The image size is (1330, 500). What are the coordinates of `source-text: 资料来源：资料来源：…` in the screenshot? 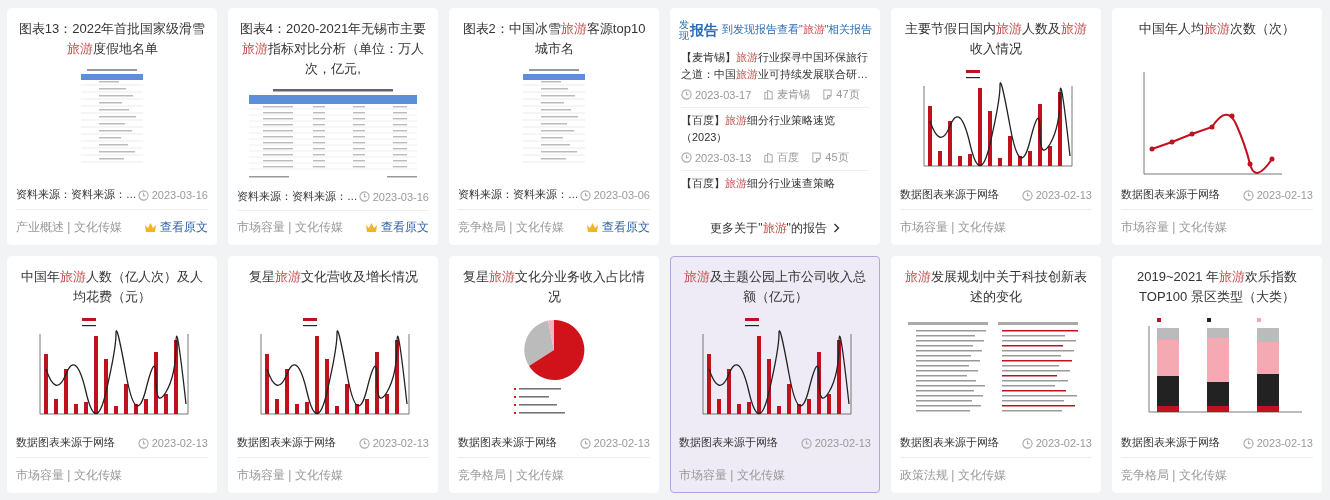 It's located at (518, 195).